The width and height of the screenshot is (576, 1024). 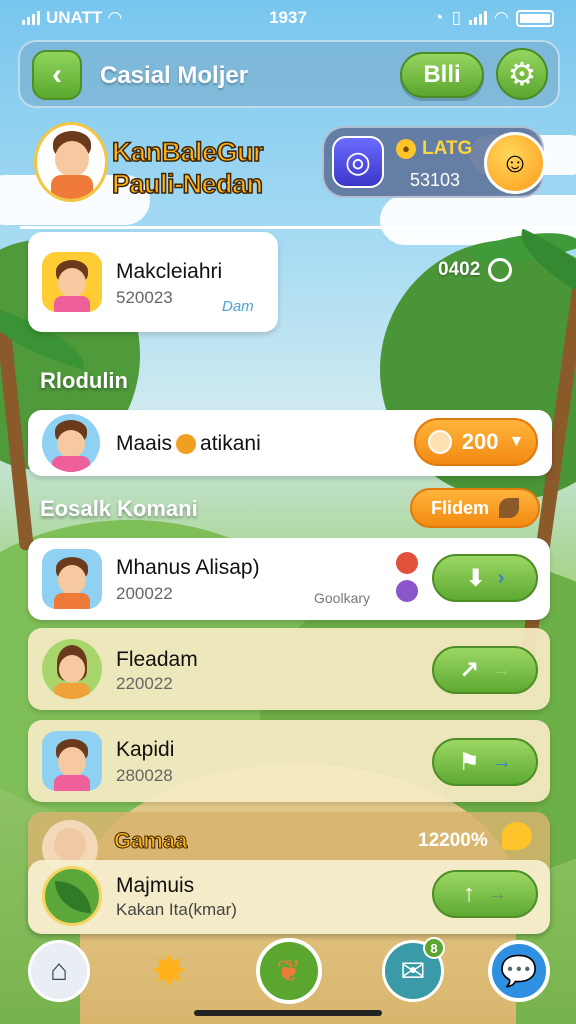 What do you see at coordinates (407, 591) in the screenshot?
I see `emoji-purple-icon` at bounding box center [407, 591].